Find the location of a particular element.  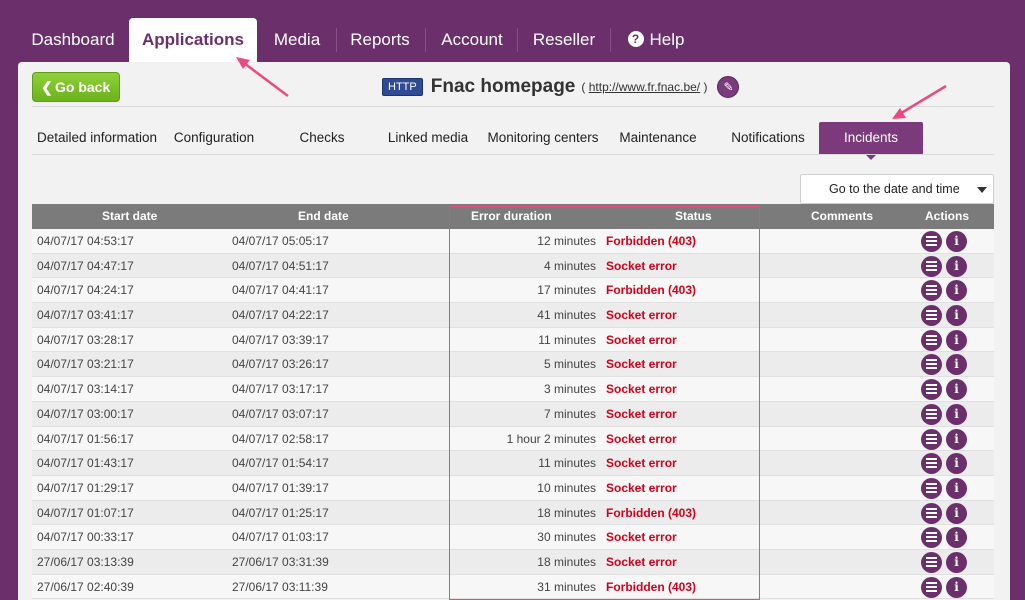

nav-help-label: Help is located at coordinates (667, 39).